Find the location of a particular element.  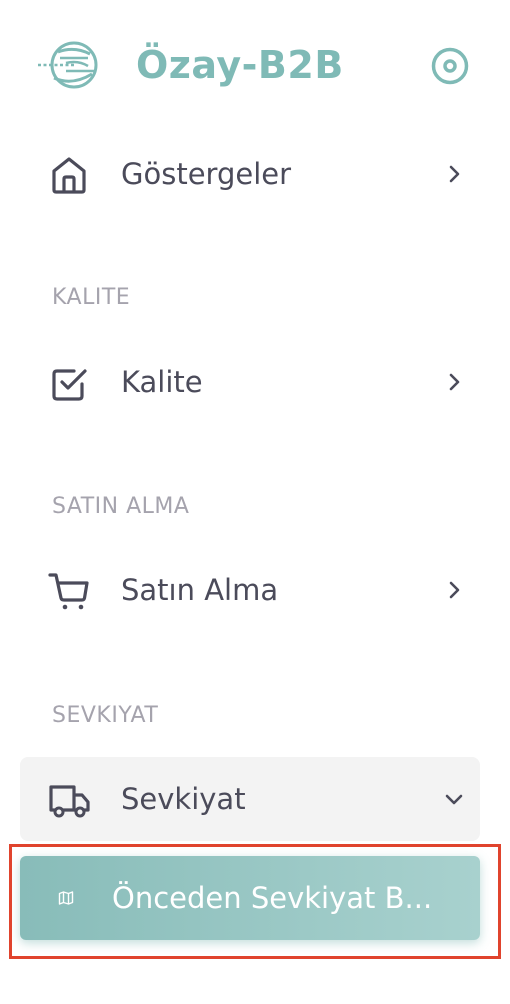

section-header-satin-alma: SATIN ALMA is located at coordinates (121, 506).